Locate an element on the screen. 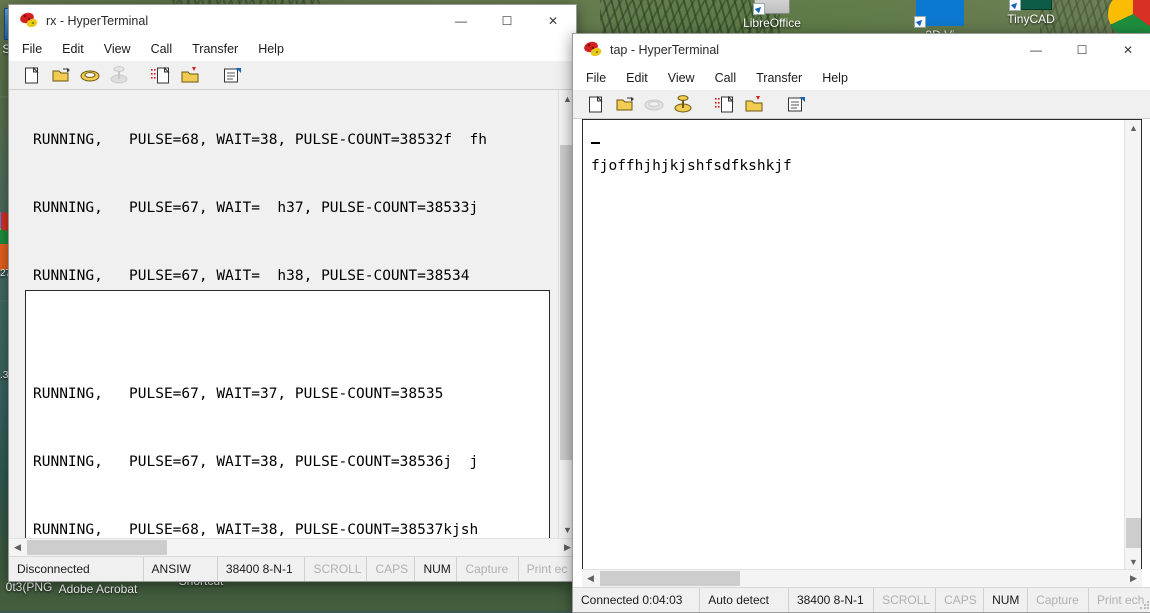  desktop-icon-label: TinyCAD is located at coordinates (1031, 19).